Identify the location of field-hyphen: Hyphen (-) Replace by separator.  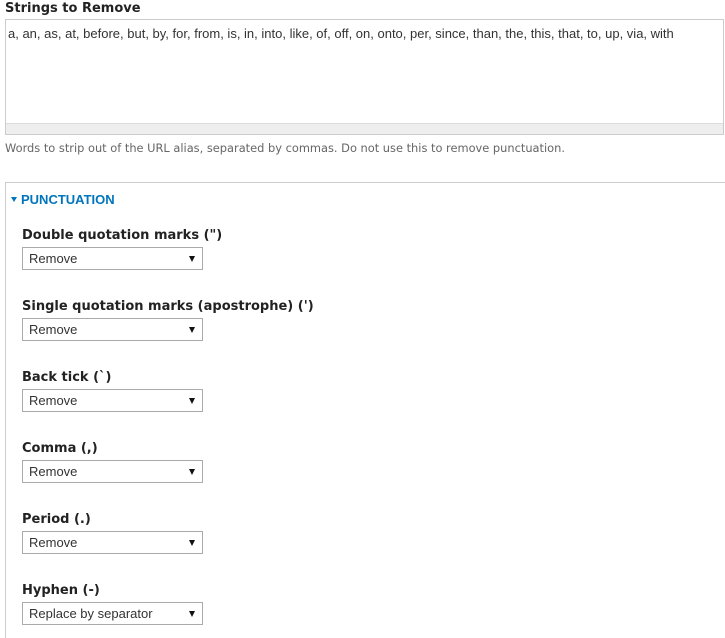
(112, 603).